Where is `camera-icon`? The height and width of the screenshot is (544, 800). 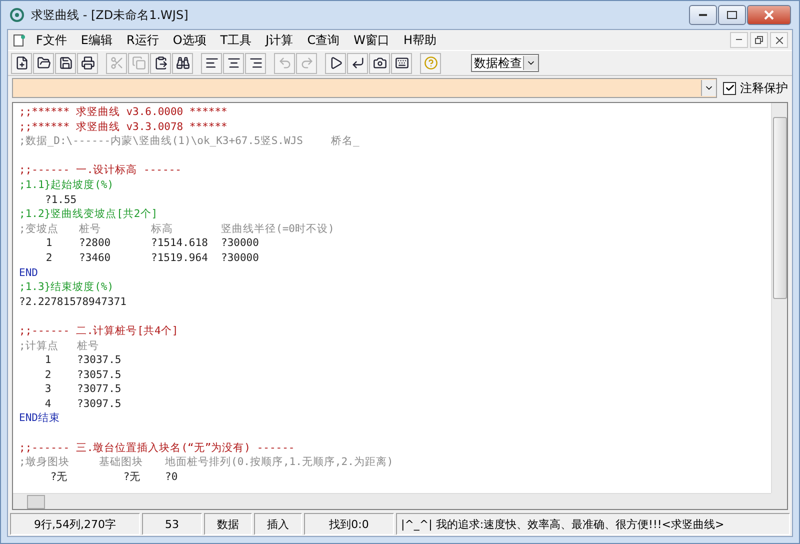 camera-icon is located at coordinates (379, 63).